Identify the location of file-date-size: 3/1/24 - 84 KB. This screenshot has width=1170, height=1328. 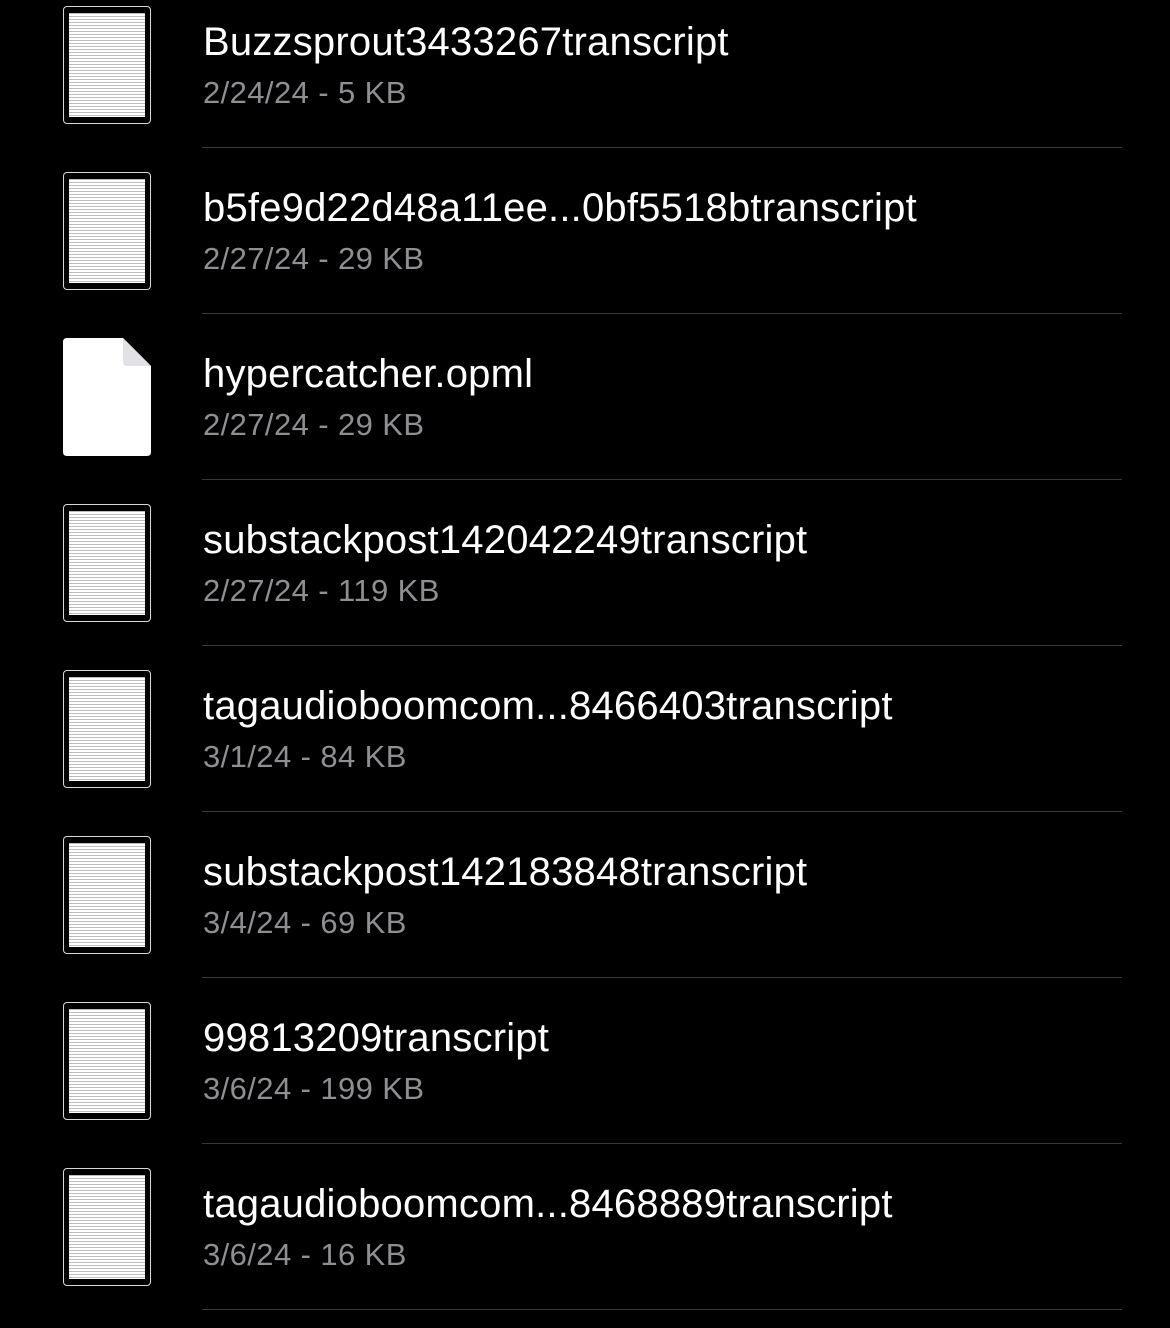
(305, 756).